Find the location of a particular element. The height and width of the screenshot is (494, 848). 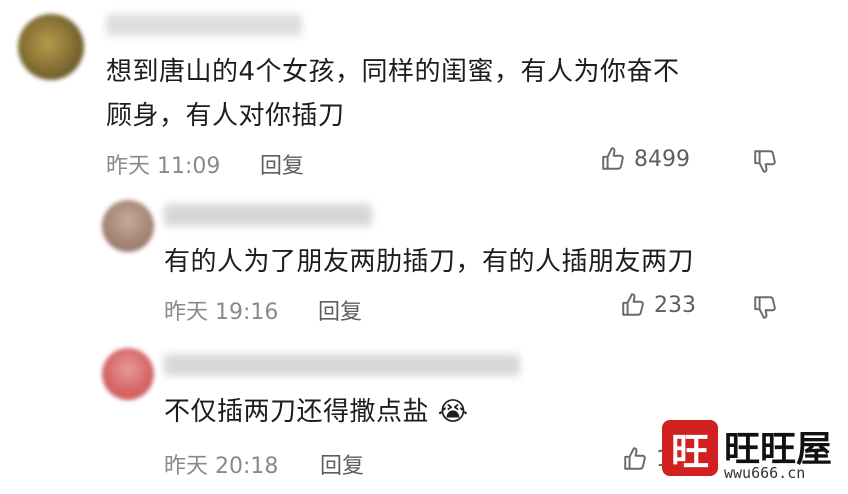

like-button: 233 is located at coordinates (658, 305).